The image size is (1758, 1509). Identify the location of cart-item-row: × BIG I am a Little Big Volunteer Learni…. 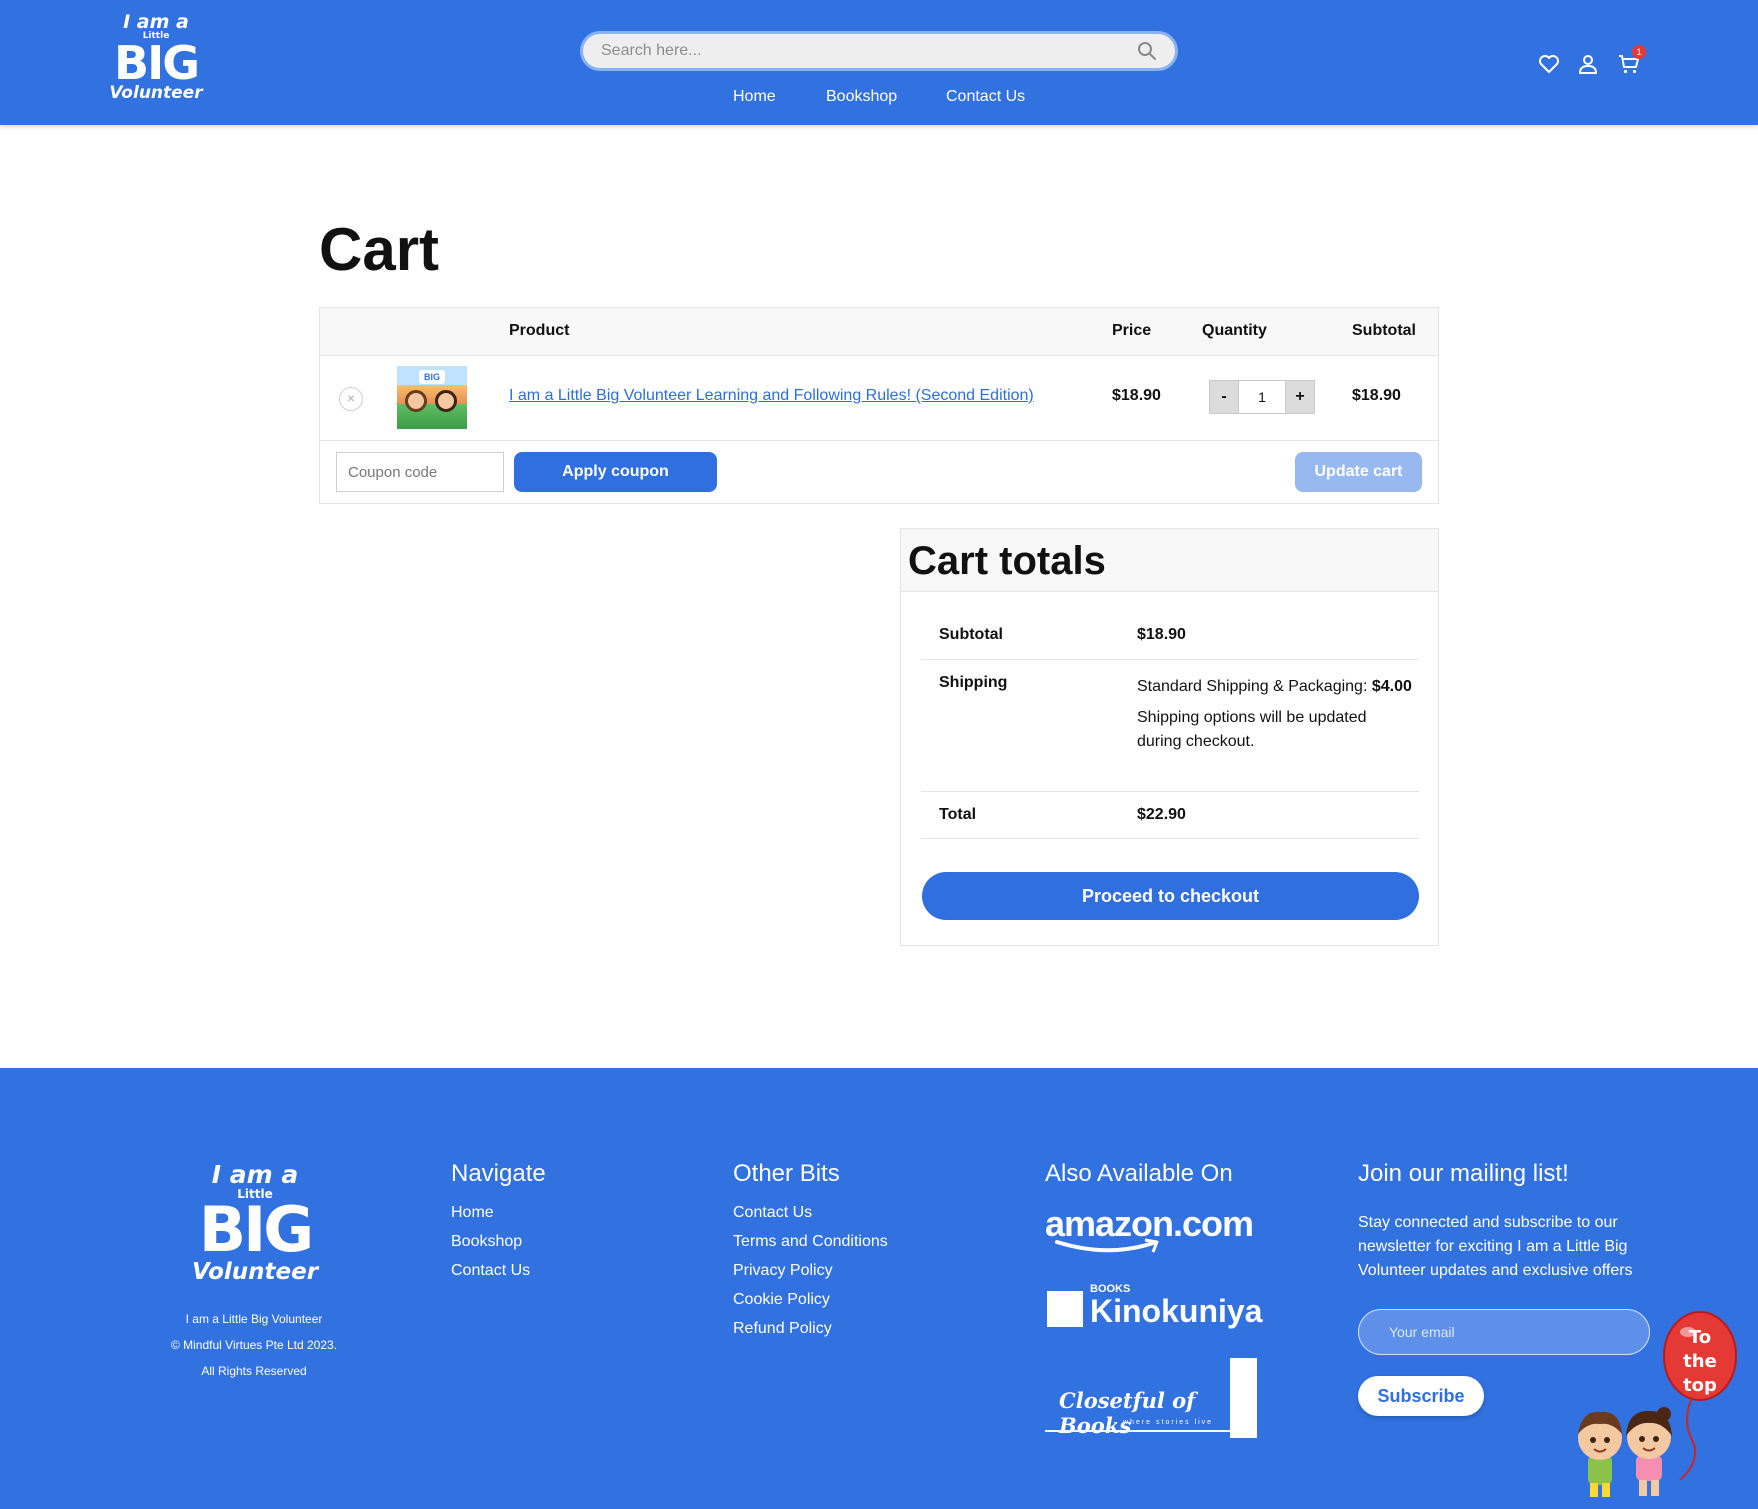
(879, 398).